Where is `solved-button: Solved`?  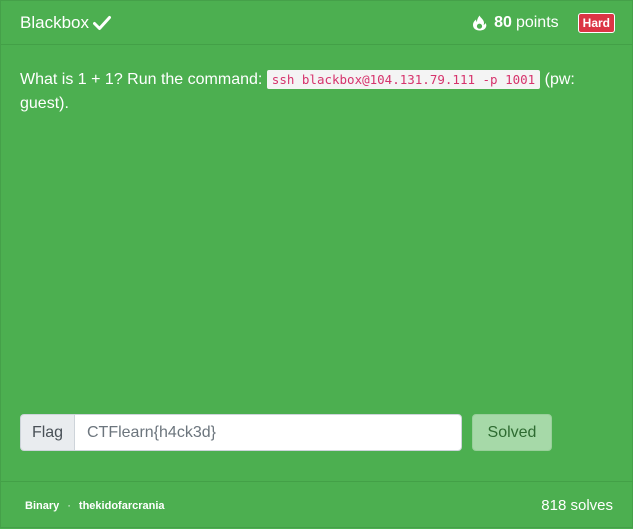
solved-button: Solved is located at coordinates (512, 432).